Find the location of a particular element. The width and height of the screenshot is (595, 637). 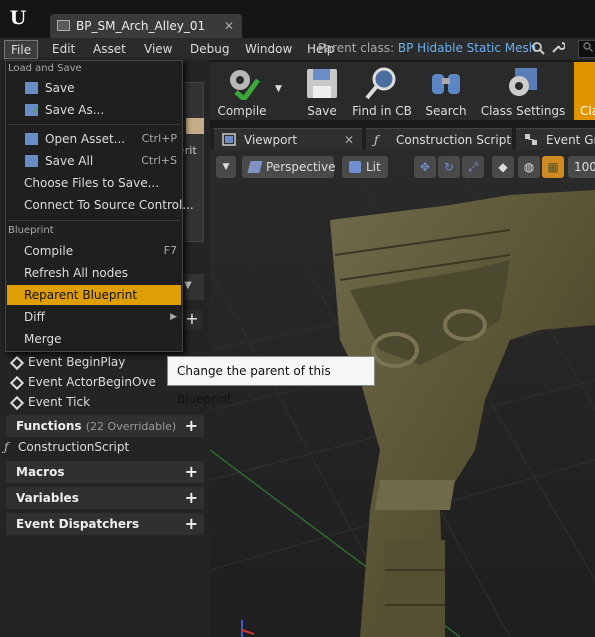

menu-window: Window is located at coordinates (268, 49).